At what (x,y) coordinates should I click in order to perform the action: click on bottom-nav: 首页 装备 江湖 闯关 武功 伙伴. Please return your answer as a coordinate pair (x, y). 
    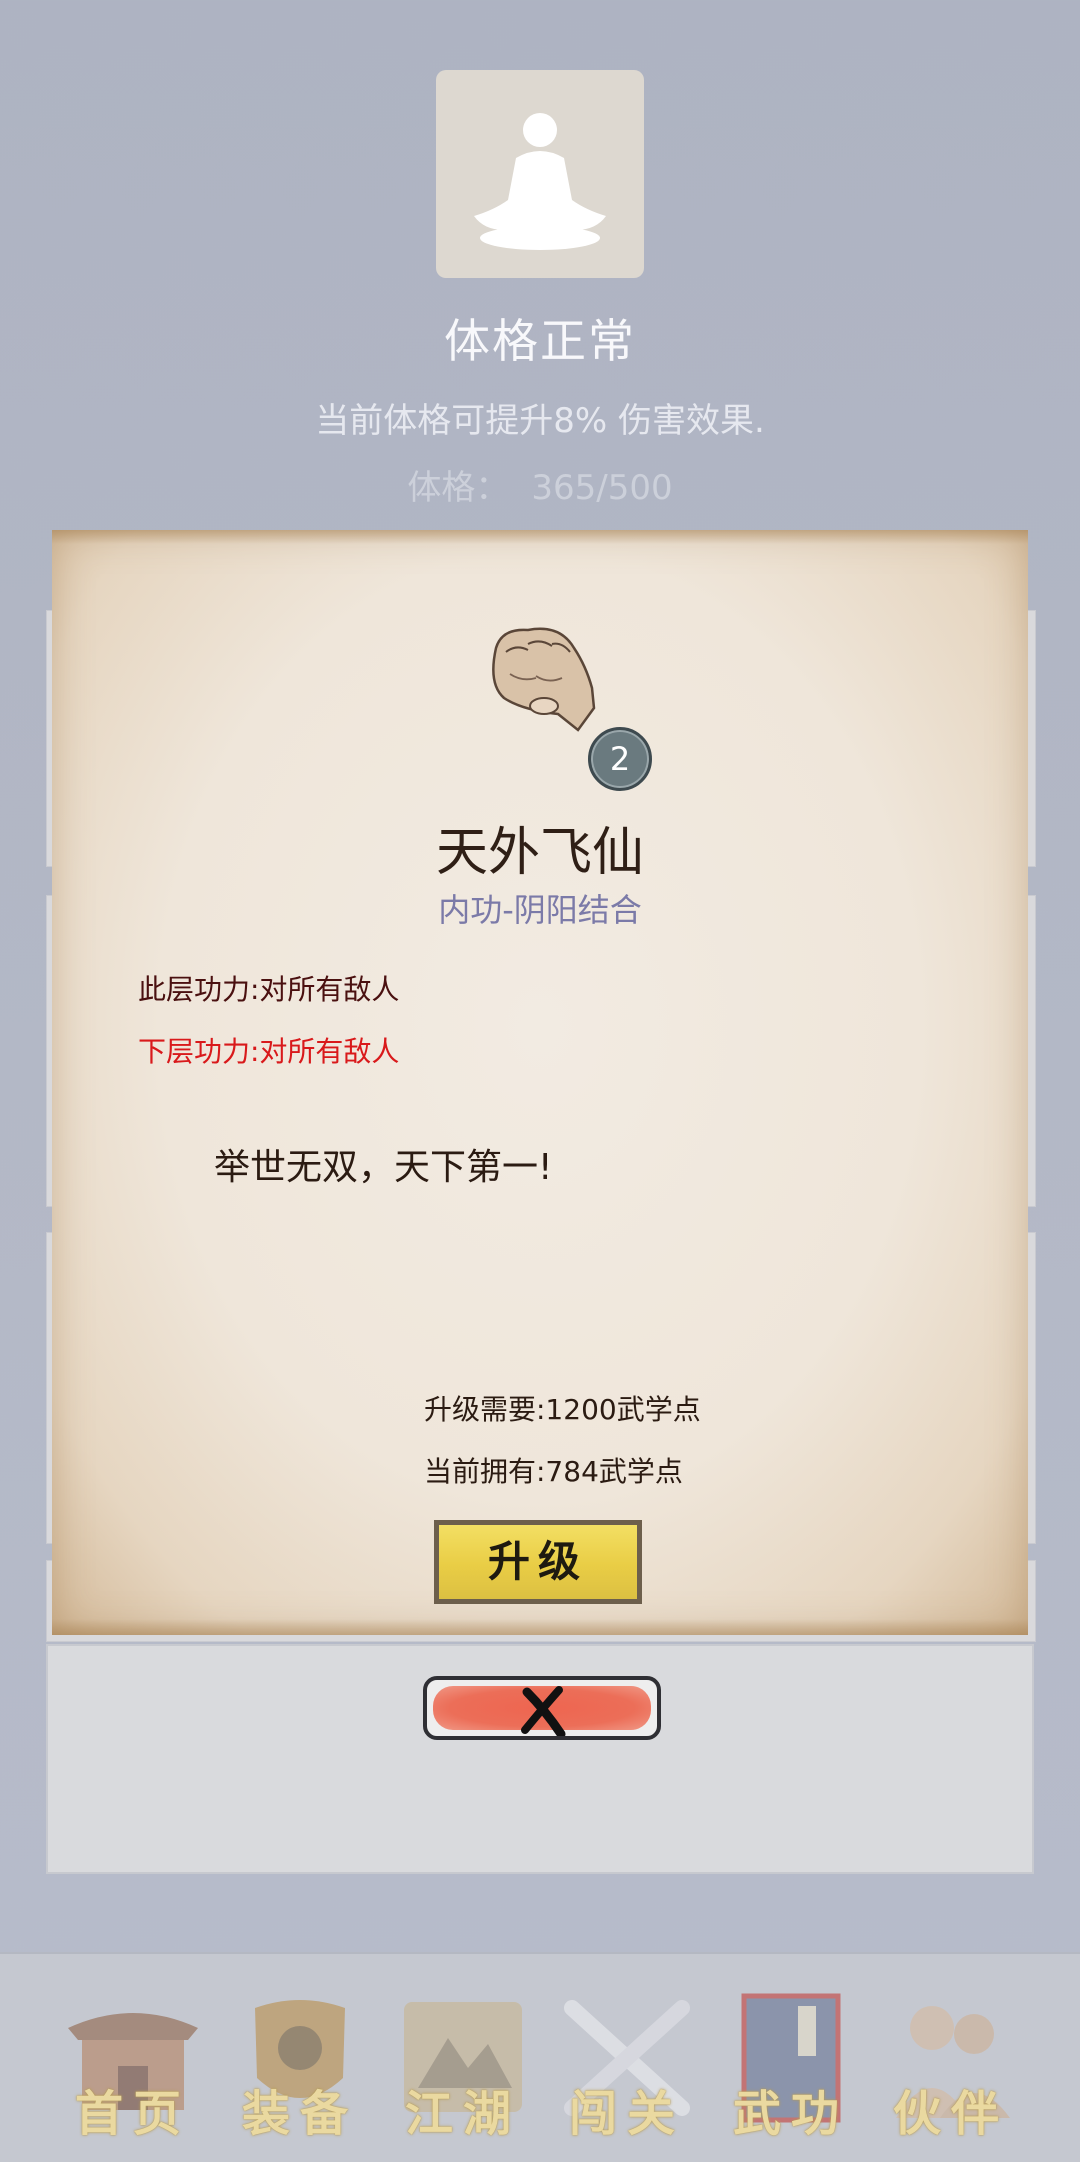
    Looking at the image, I should click on (540, 2057).